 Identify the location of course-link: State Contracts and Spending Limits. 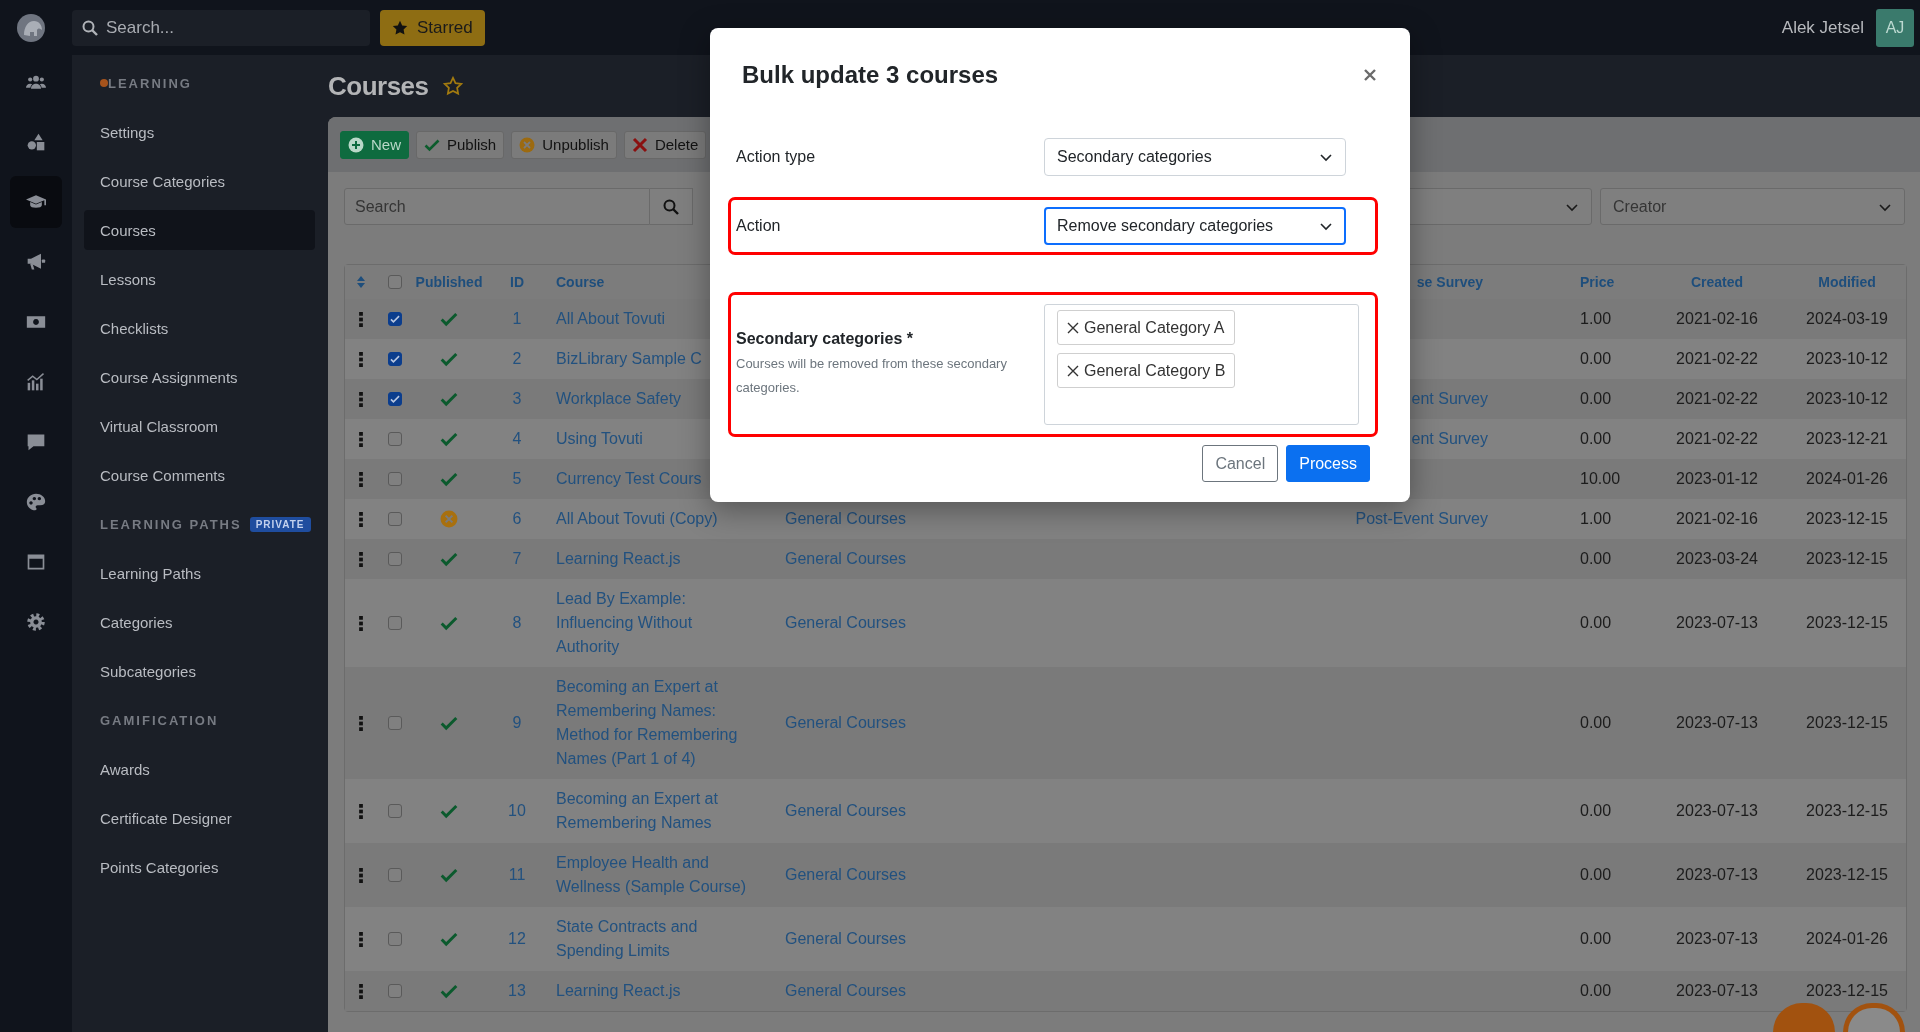
(656, 939).